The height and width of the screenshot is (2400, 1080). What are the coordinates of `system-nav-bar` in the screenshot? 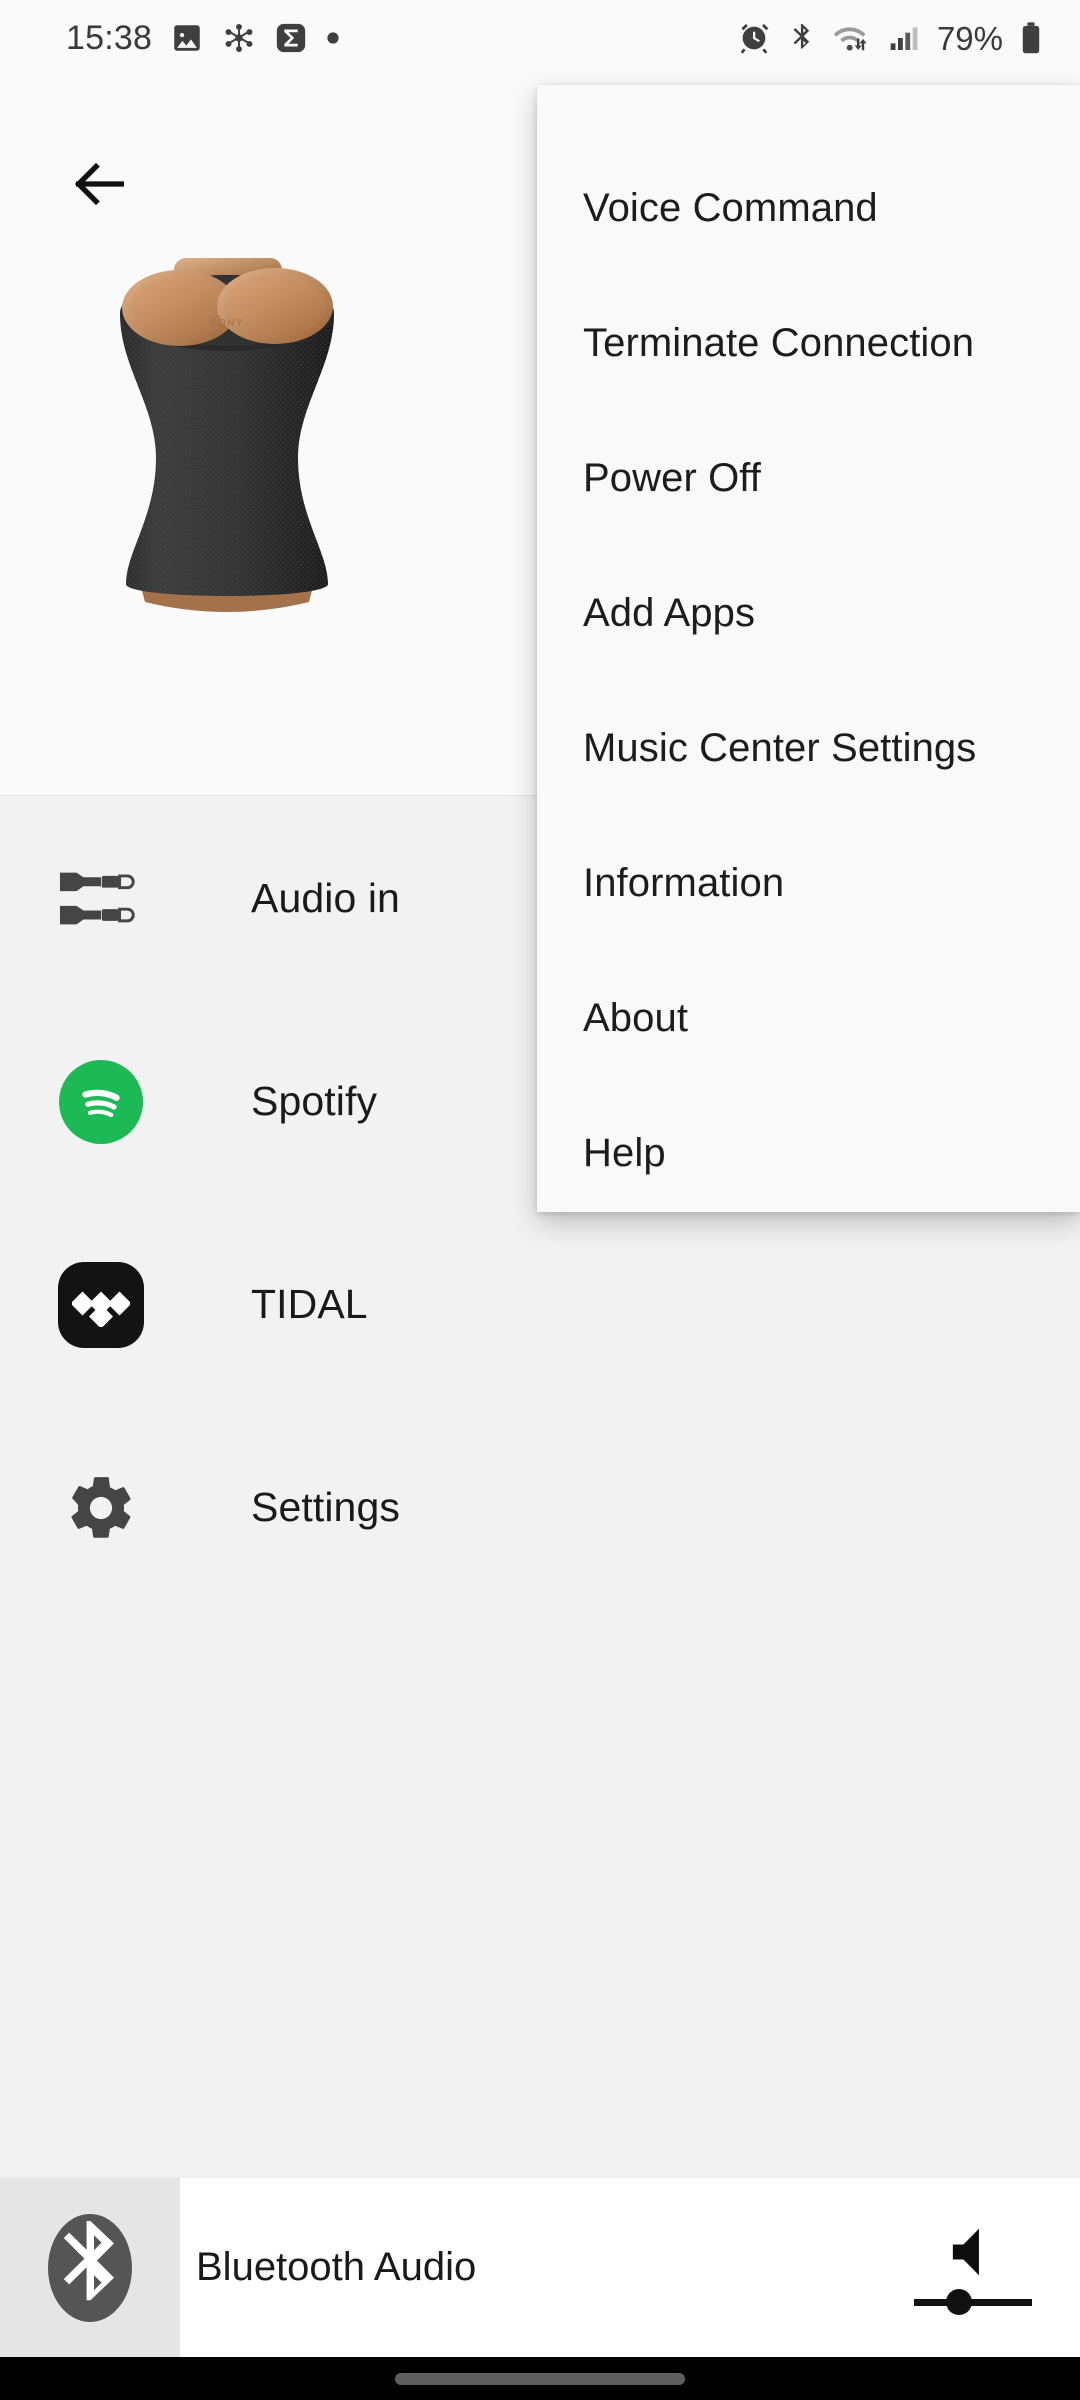 It's located at (540, 2378).